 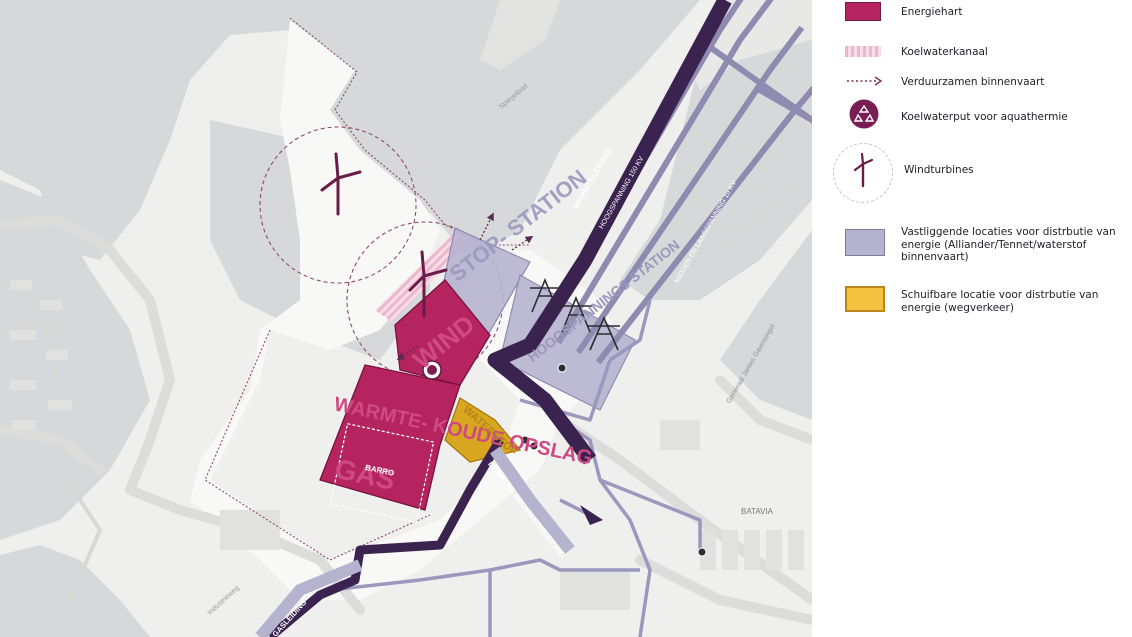 What do you see at coordinates (865, 242) in the screenshot?
I see `distribution-swatch` at bounding box center [865, 242].